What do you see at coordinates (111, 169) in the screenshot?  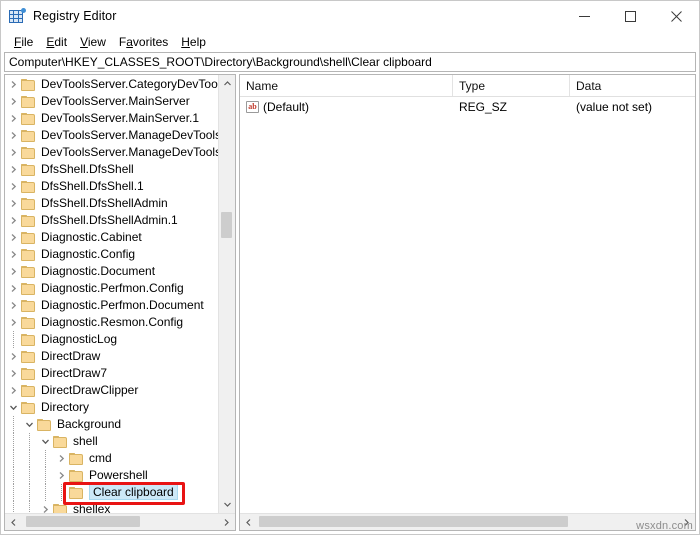 I see `tree-item: DfsShell.DfsShell` at bounding box center [111, 169].